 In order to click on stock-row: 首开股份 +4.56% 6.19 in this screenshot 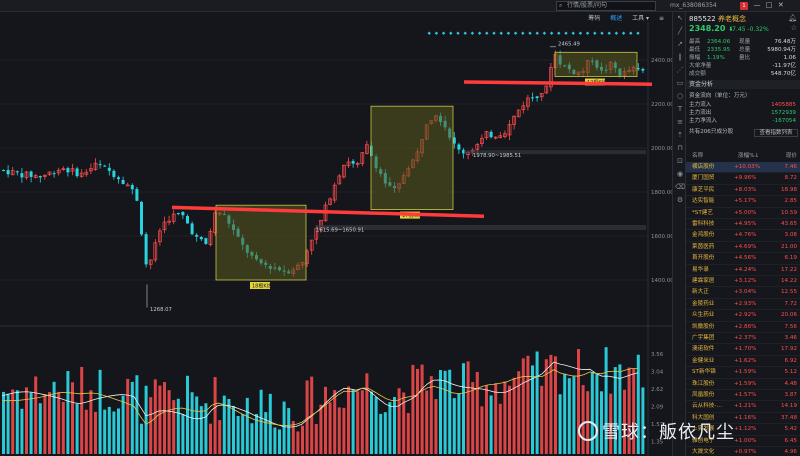, I will do `click(743, 259)`.